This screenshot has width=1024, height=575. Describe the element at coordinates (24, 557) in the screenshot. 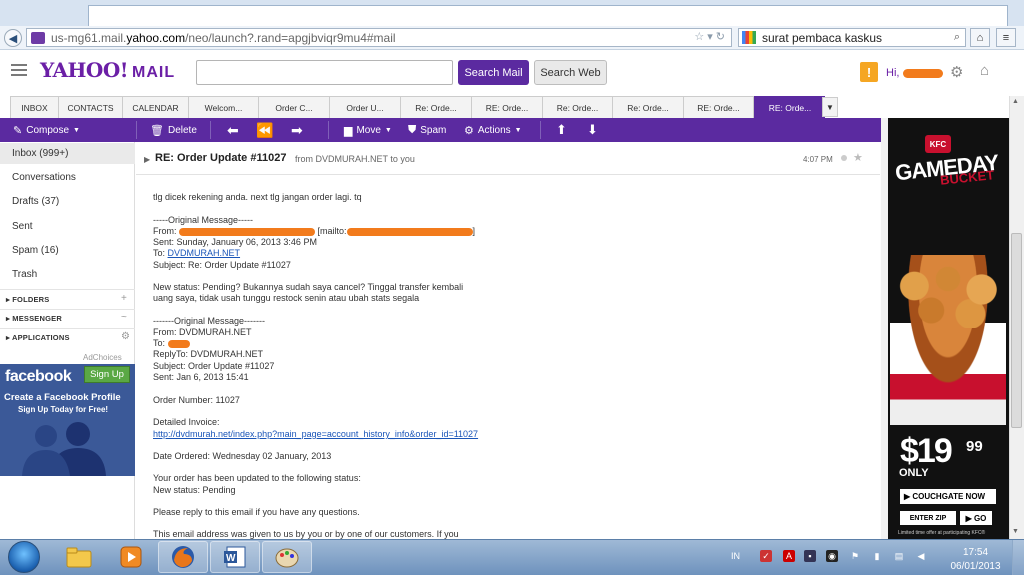

I see `start-button-icon` at that location.